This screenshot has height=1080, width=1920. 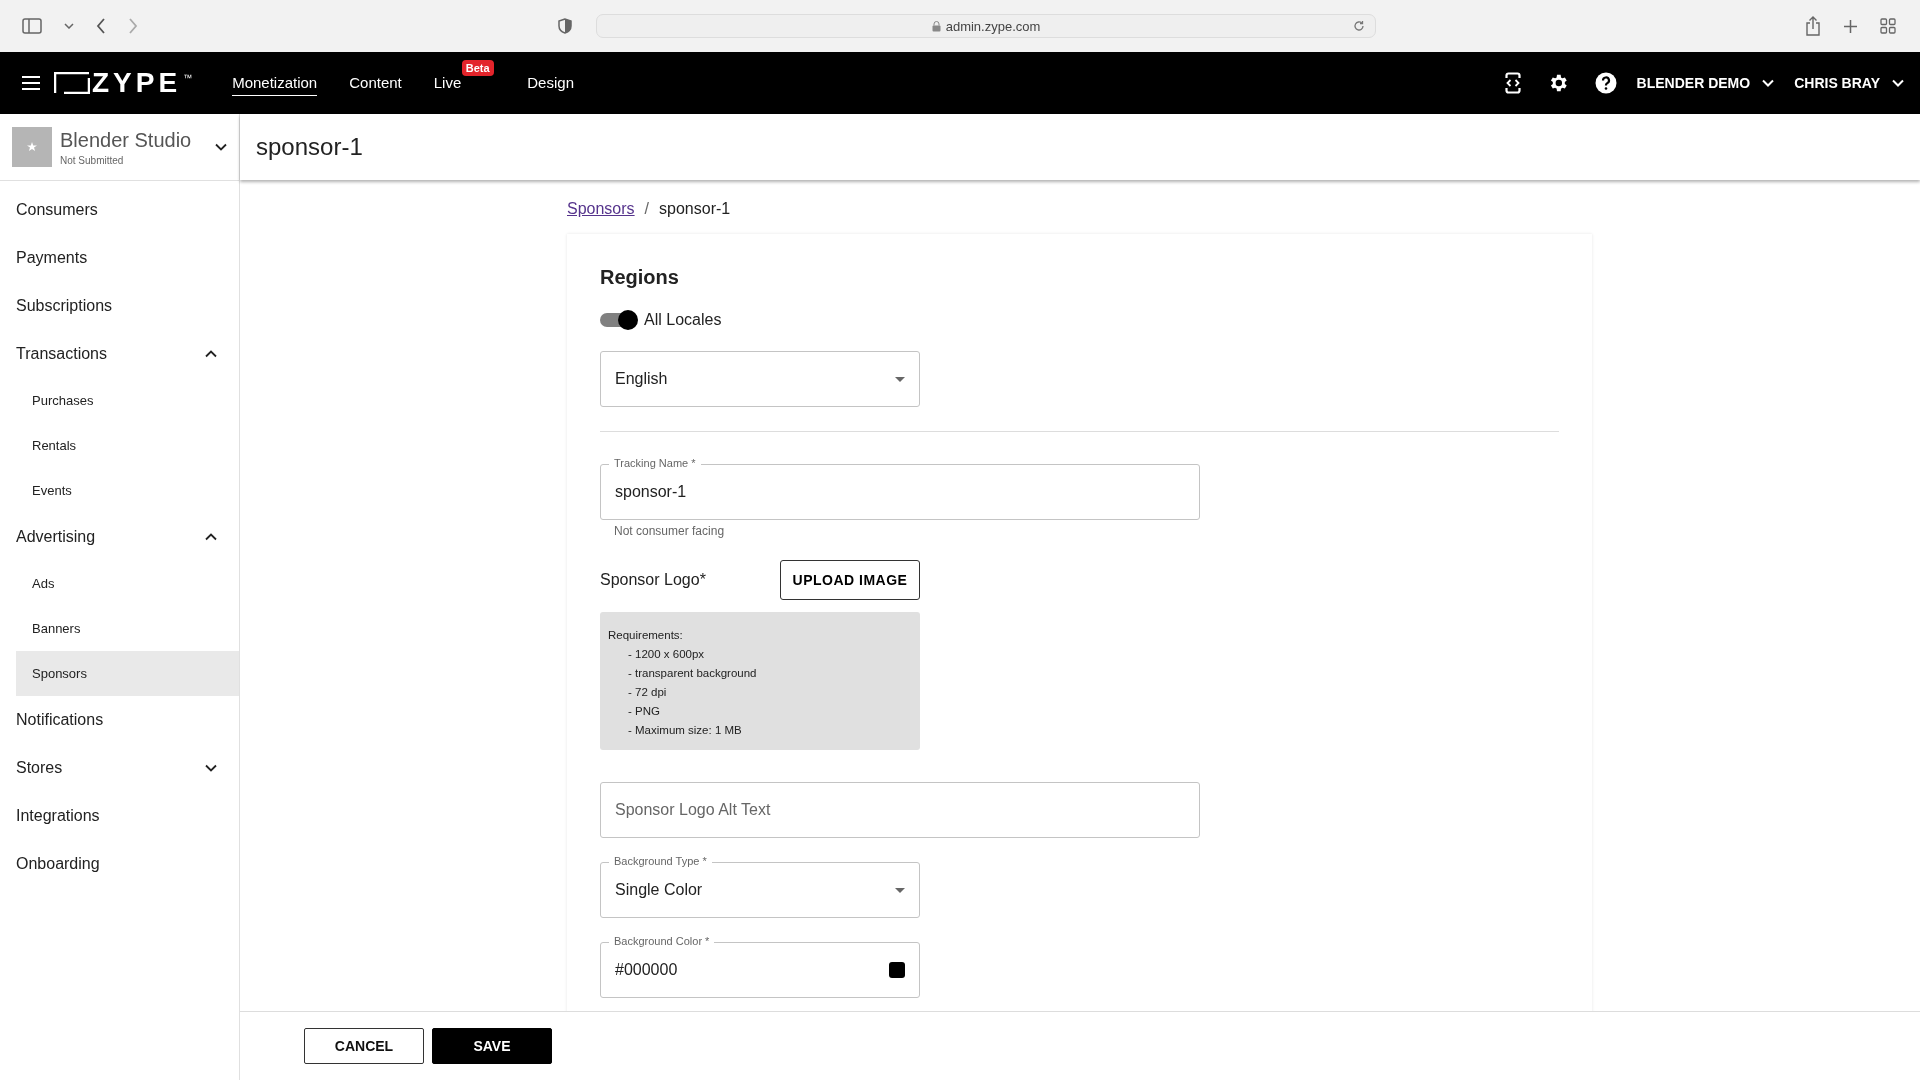 What do you see at coordinates (655, 463) in the screenshot?
I see `field-label: Tracking Name *` at bounding box center [655, 463].